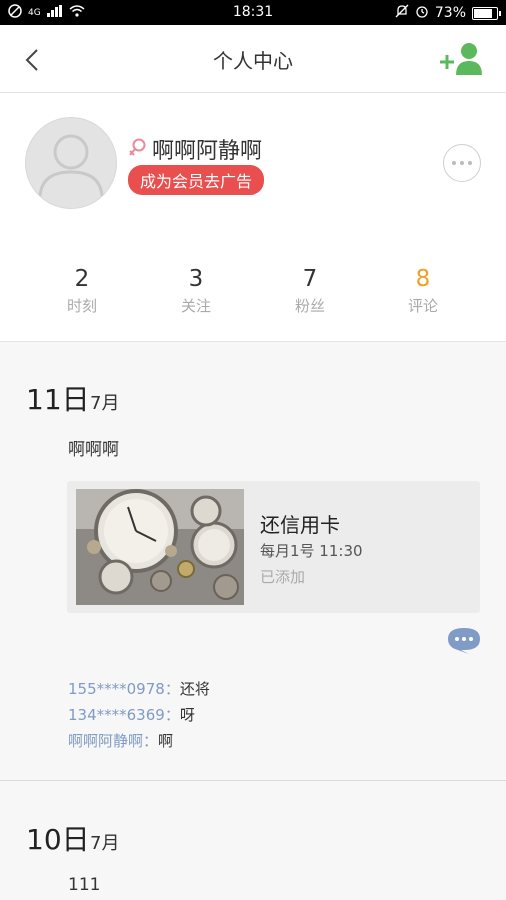 Image resolution: width=506 pixels, height=900 pixels. Describe the element at coordinates (309, 306) in the screenshot. I see `stat-label: 粉丝` at that location.